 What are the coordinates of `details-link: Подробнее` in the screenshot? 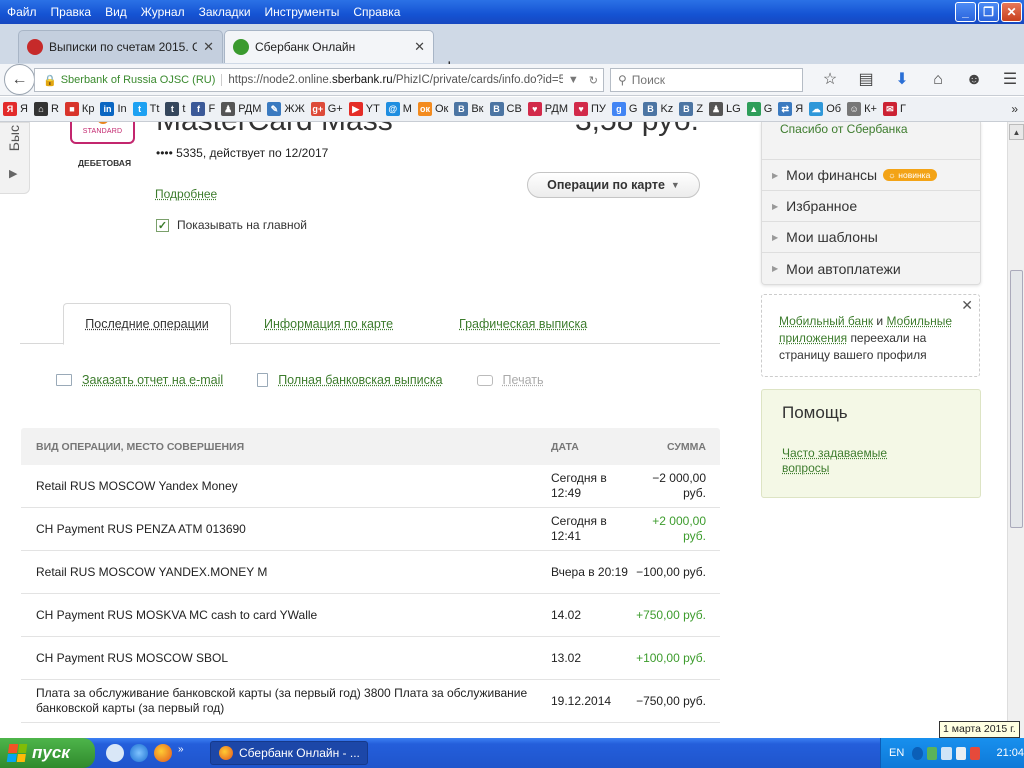 It's located at (186, 194).